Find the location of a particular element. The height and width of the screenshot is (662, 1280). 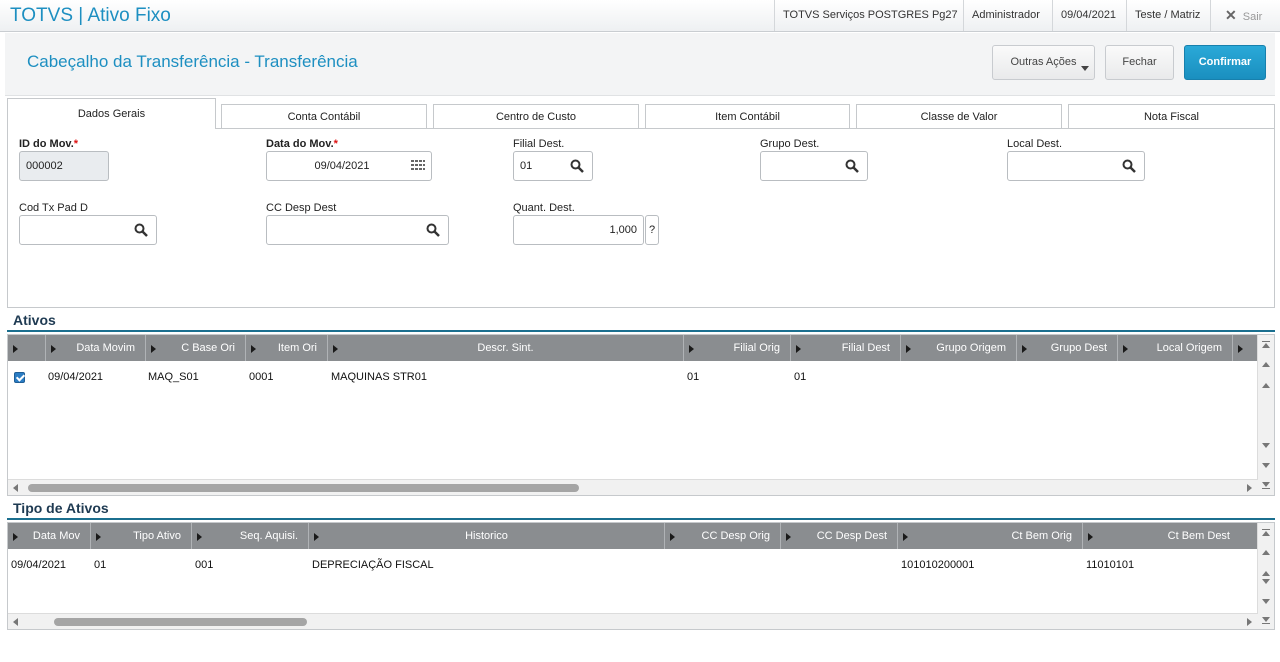

col-grupo-origem: Grupo Origem is located at coordinates (959, 348).